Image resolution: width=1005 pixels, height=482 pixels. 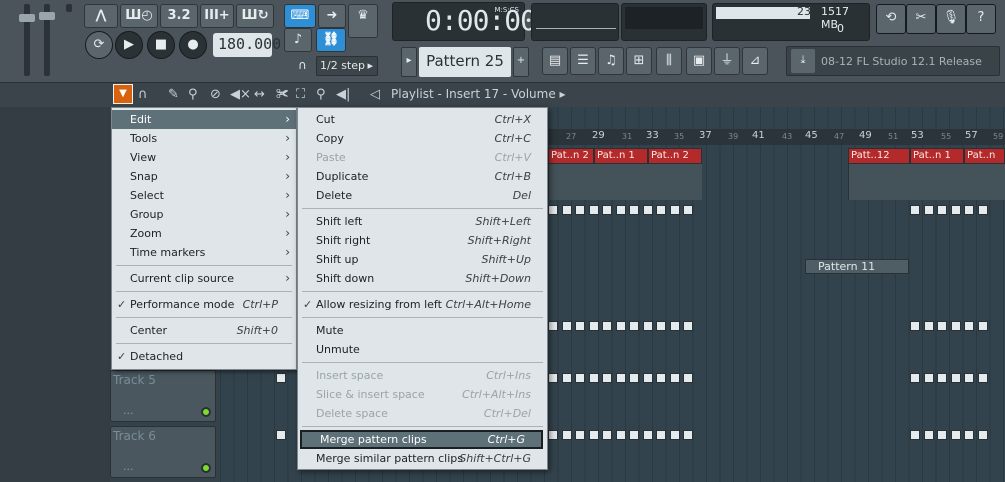 I want to click on hint-icon: ♛, so click(x=363, y=21).